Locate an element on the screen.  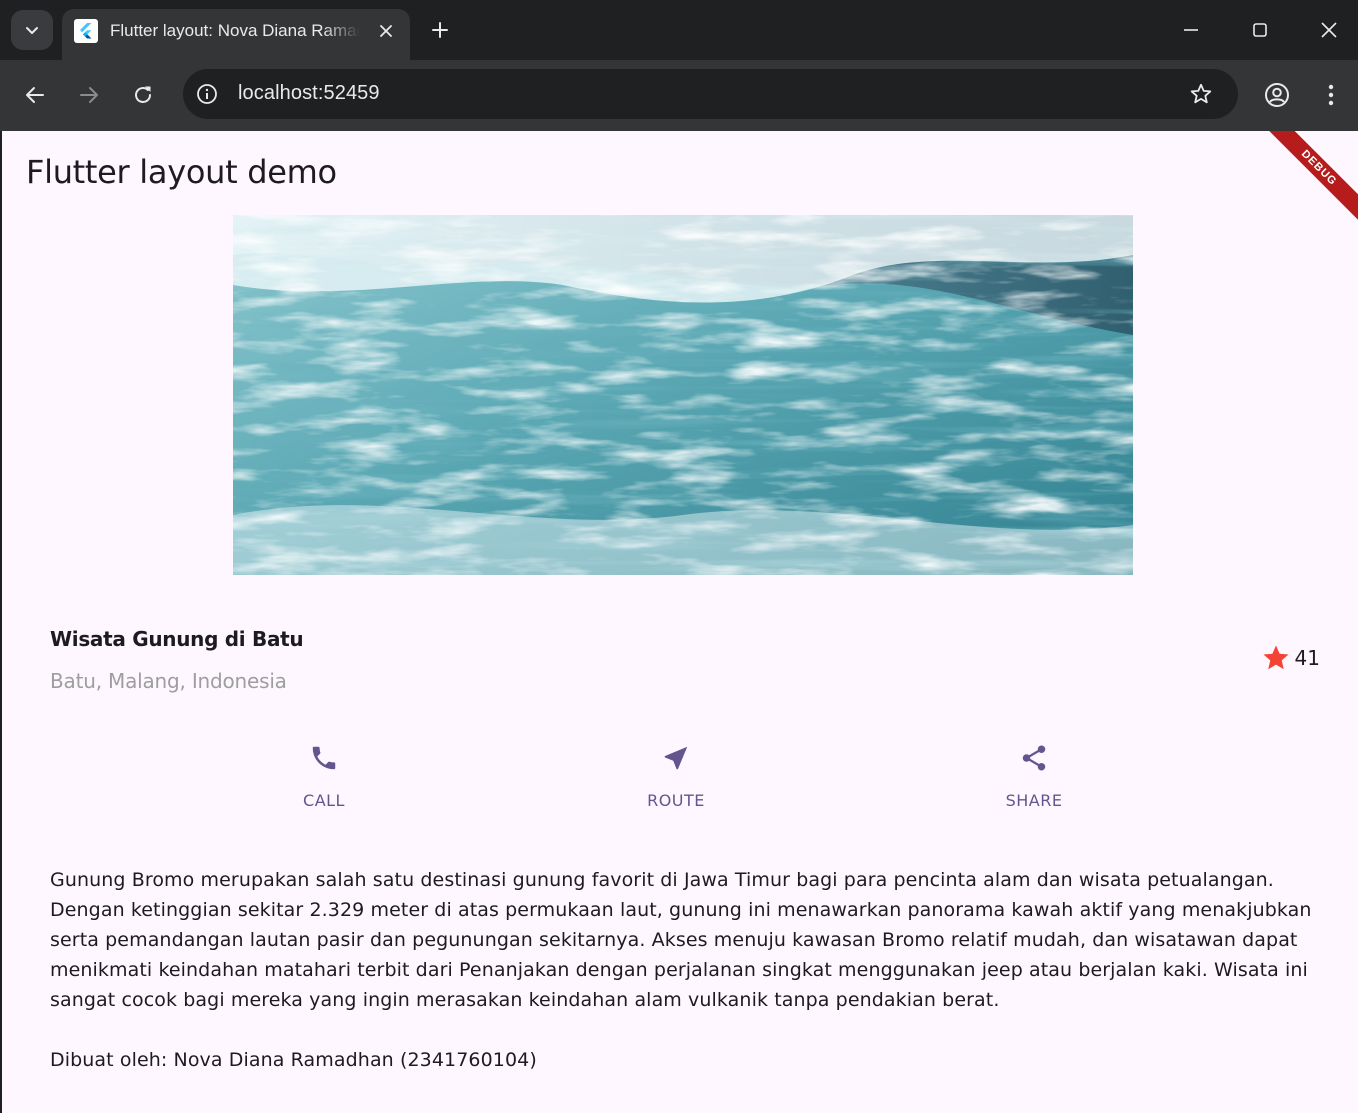
debug-banner: DEBUG is located at coordinates (1308, 179).